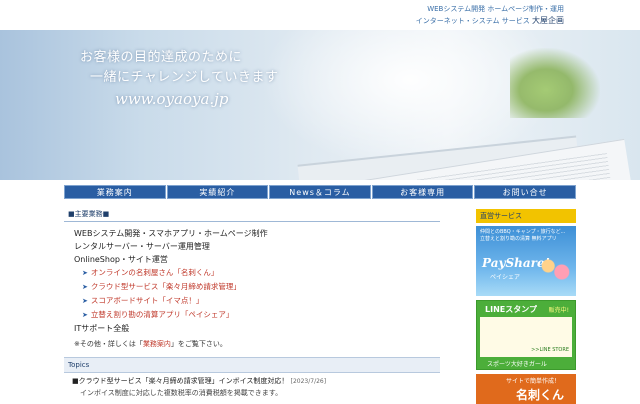 The width and height of the screenshot is (640, 404). I want to click on tagline-line-1: WEBシステム開発 ホームページ制作・運用, so click(495, 9).